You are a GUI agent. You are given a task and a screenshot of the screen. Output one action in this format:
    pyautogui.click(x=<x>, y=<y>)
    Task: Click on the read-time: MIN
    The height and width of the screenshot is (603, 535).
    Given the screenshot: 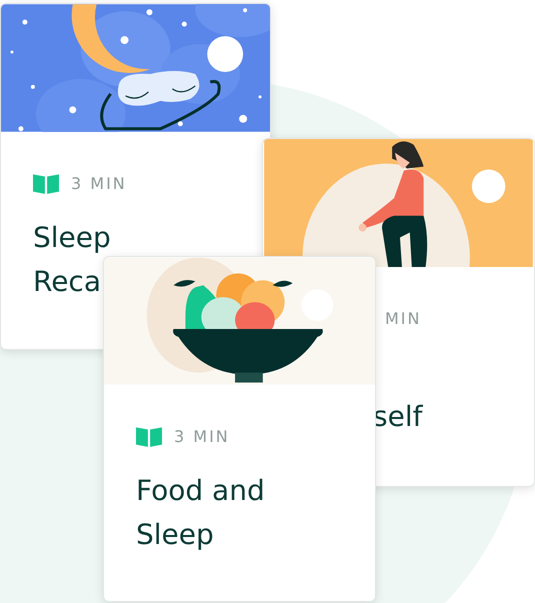 What is the action you would take?
    pyautogui.click(x=403, y=318)
    